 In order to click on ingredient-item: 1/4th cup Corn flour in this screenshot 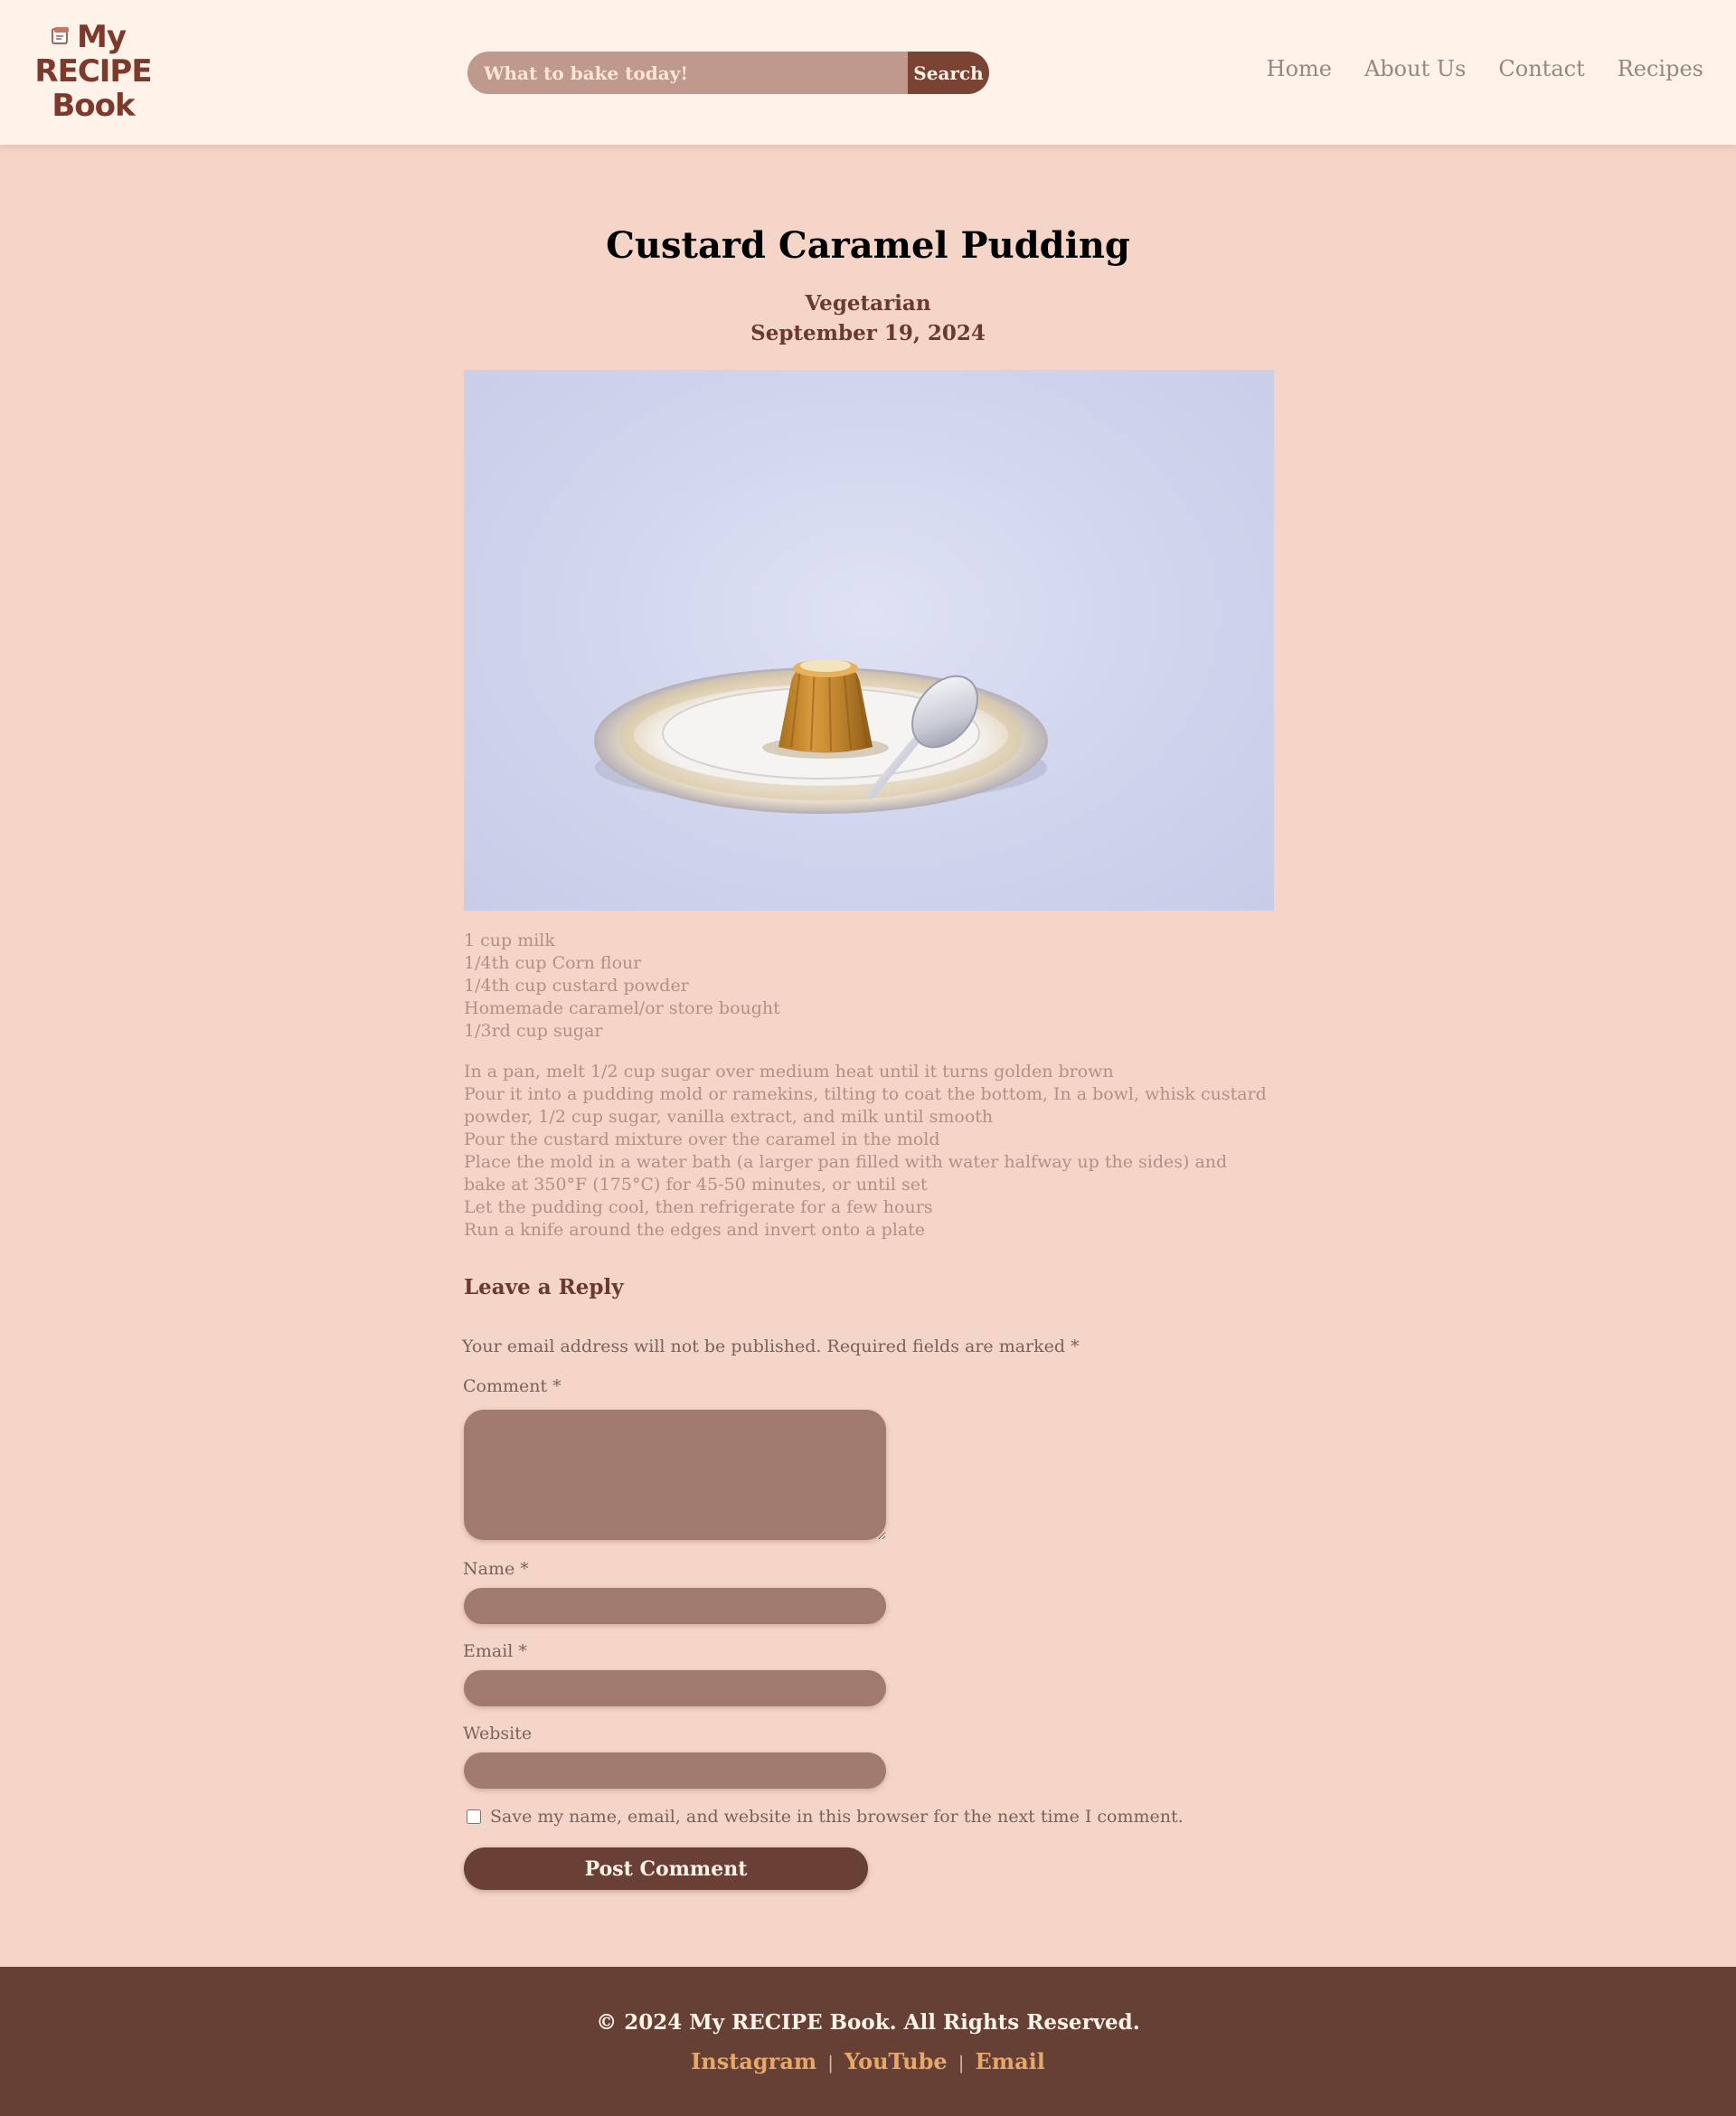, I will do `click(553, 963)`.